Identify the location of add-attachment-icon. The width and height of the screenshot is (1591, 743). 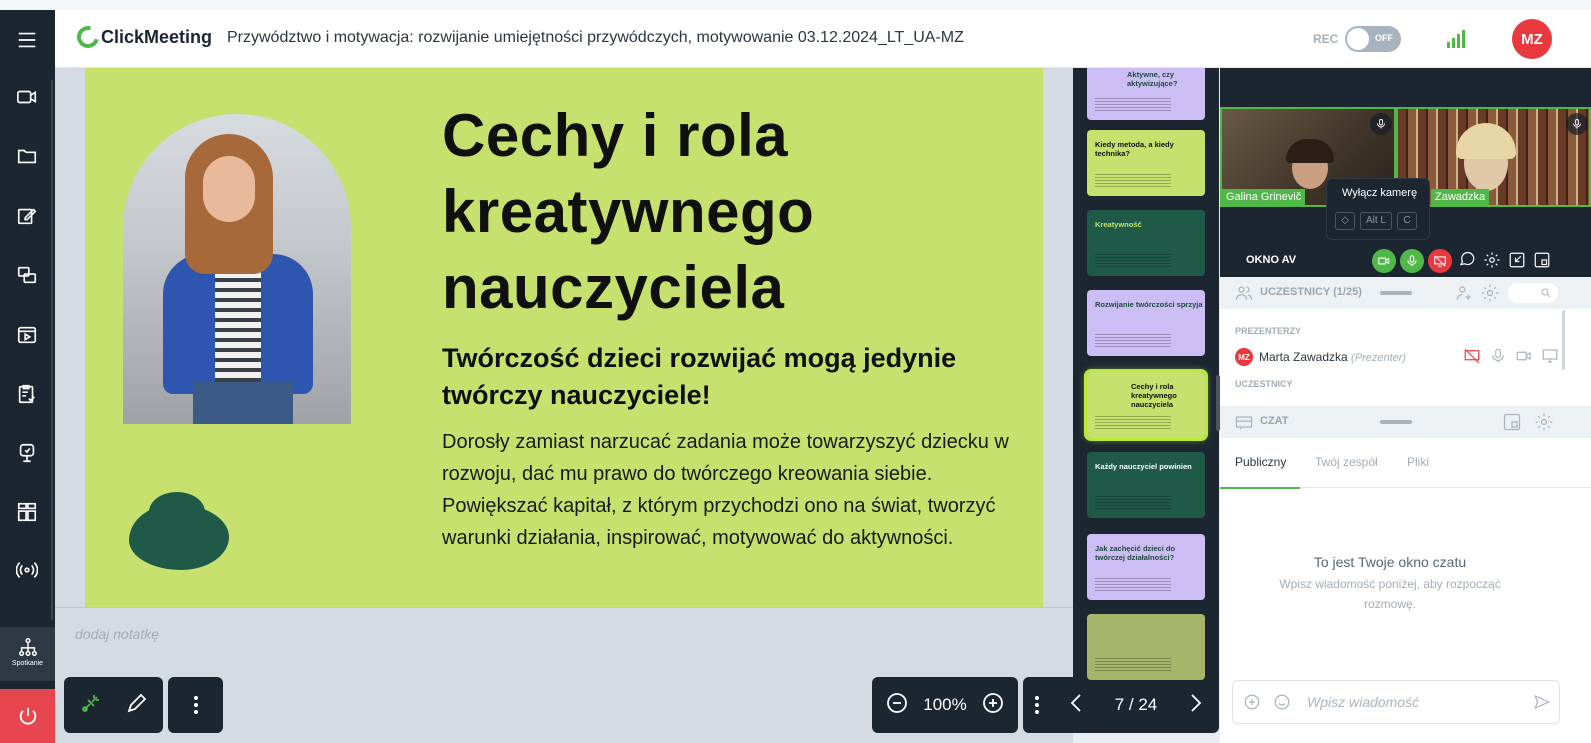
(1252, 702).